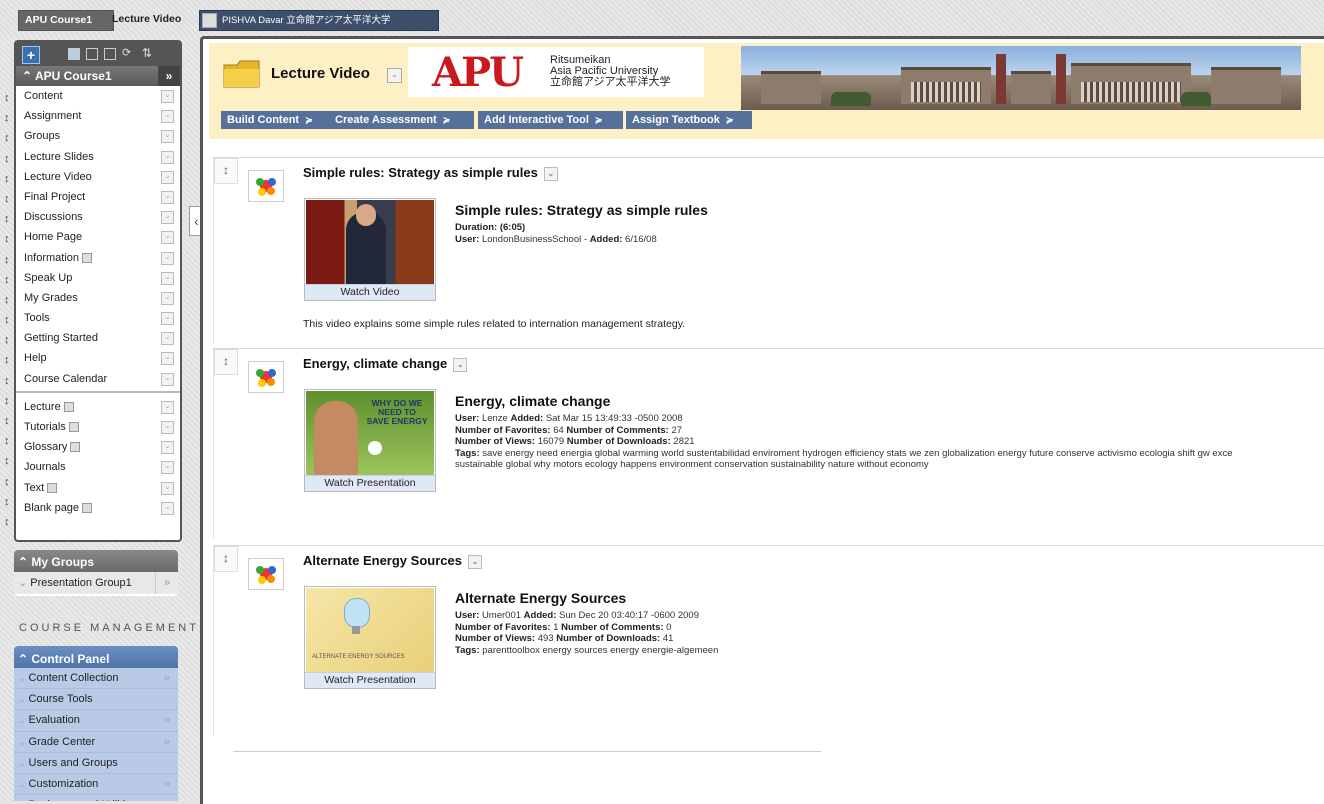  Describe the element at coordinates (96, 763) in the screenshot. I see `control-panel-item: ⌄ Users and Groups` at that location.